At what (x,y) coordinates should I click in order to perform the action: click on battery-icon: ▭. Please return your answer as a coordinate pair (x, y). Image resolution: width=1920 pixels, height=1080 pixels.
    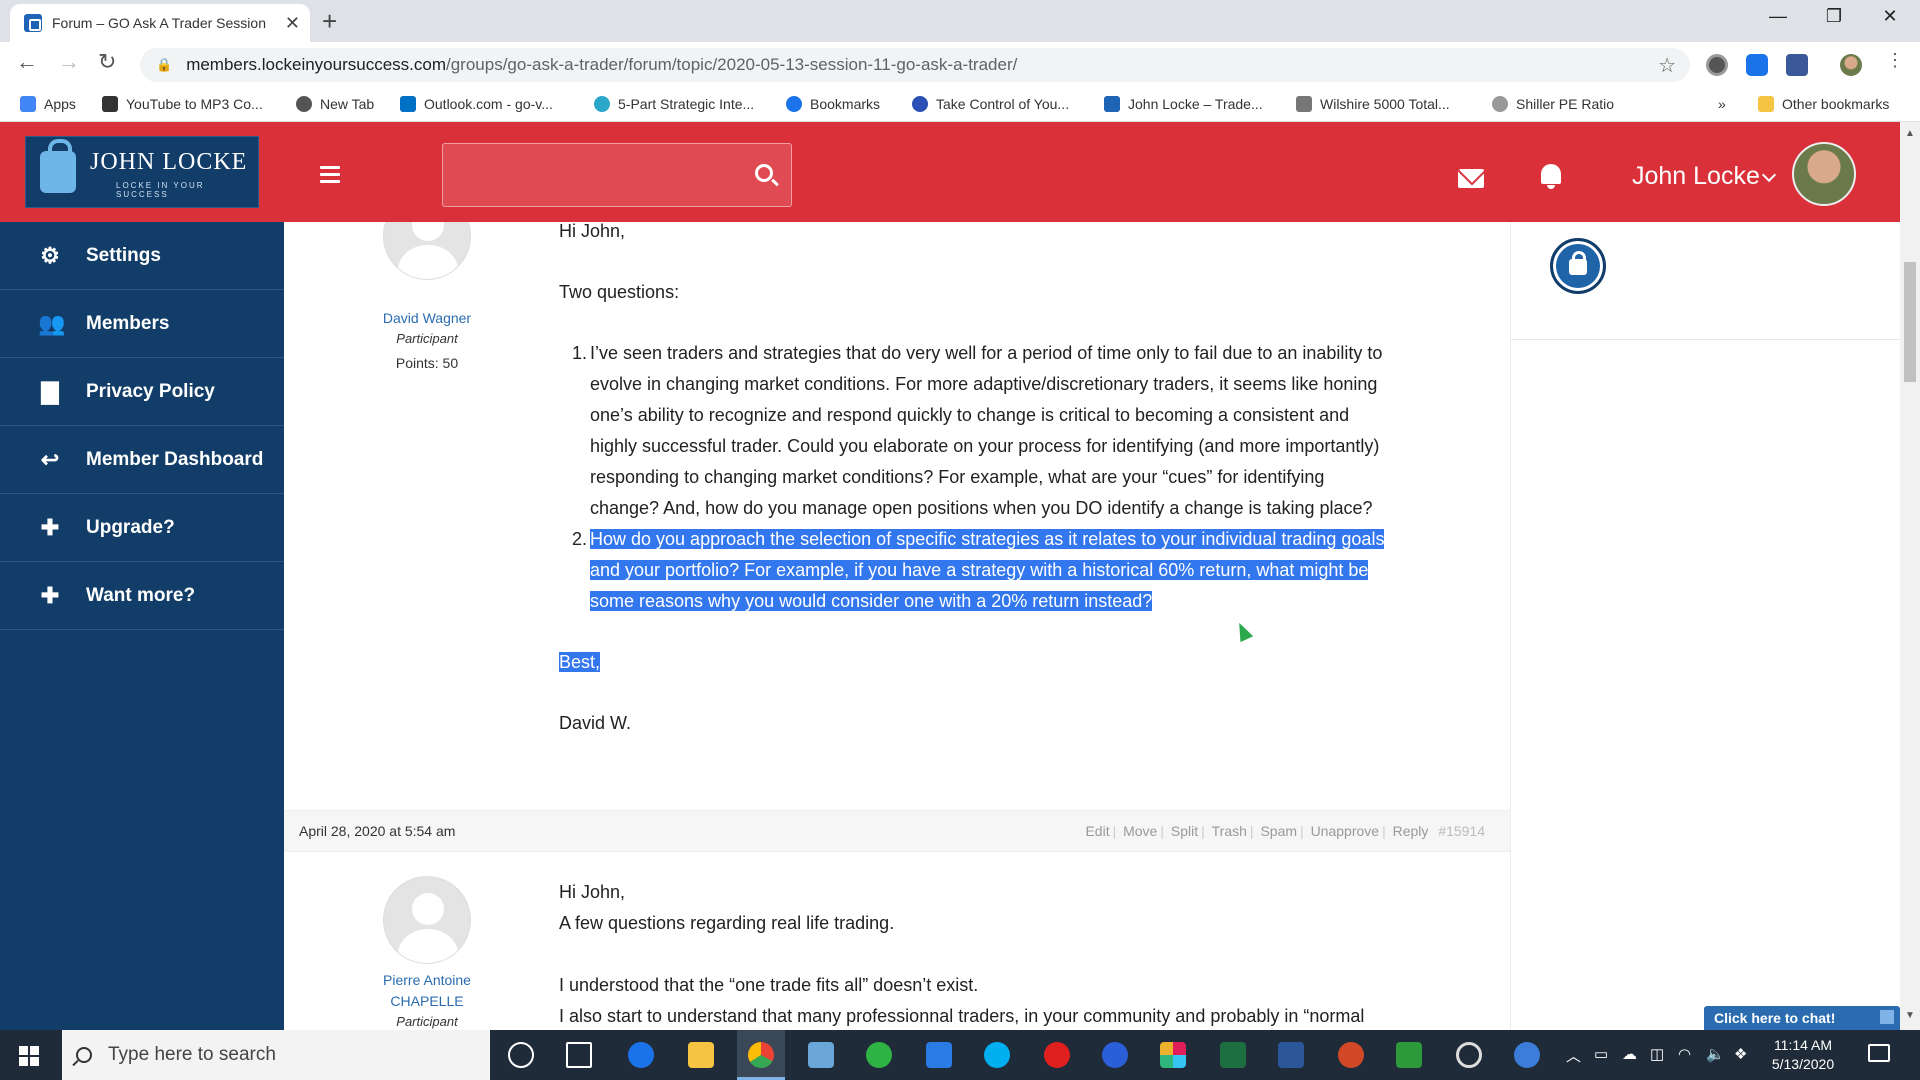
    Looking at the image, I should click on (1601, 1054).